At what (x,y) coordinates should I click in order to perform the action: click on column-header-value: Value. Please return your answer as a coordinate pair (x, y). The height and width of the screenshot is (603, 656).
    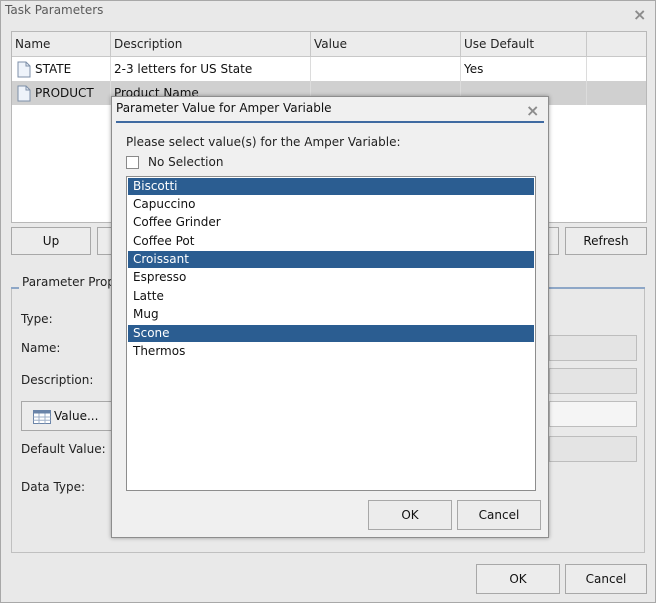
    Looking at the image, I should click on (386, 44).